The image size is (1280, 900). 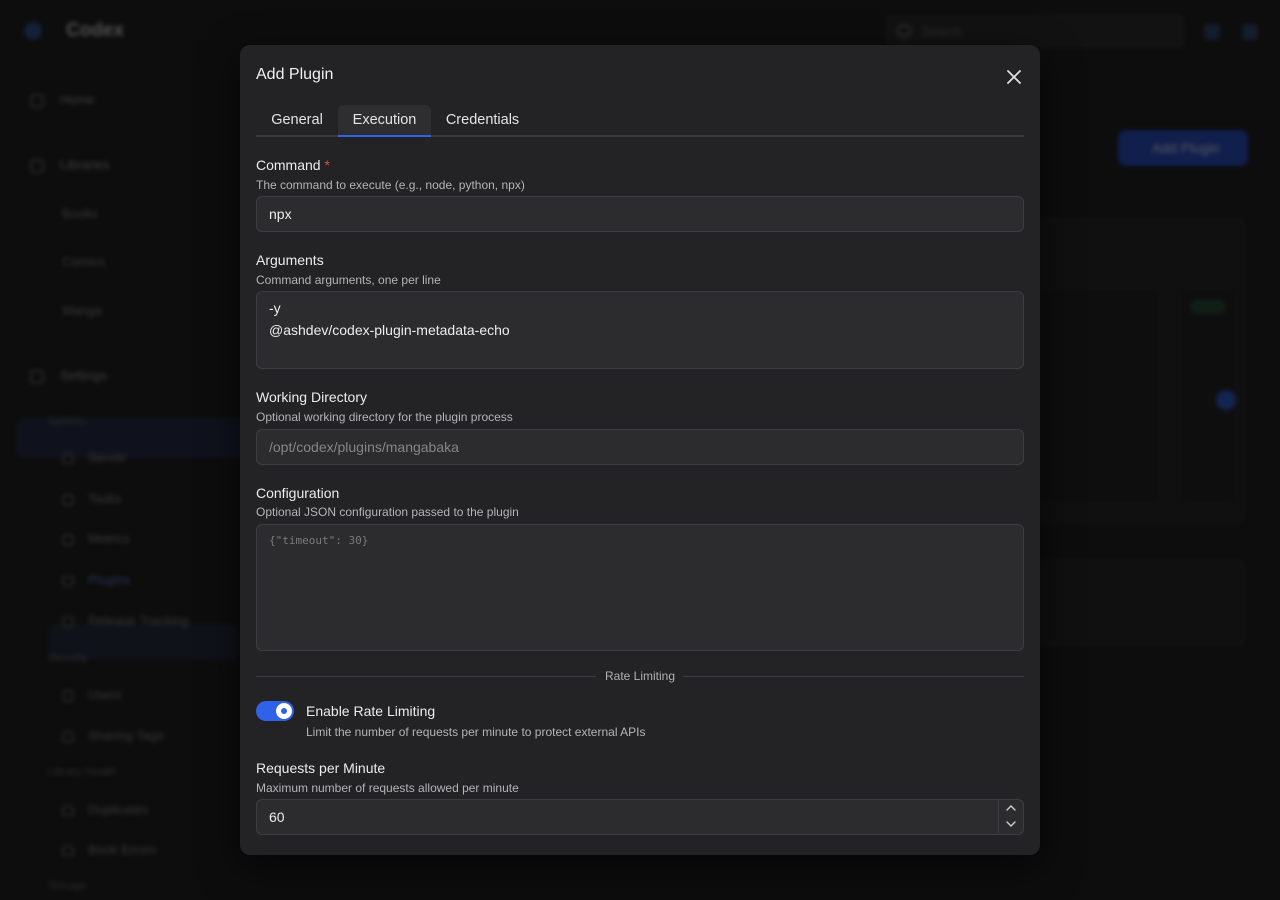 I want to click on command-label: Command *, so click(x=293, y=165).